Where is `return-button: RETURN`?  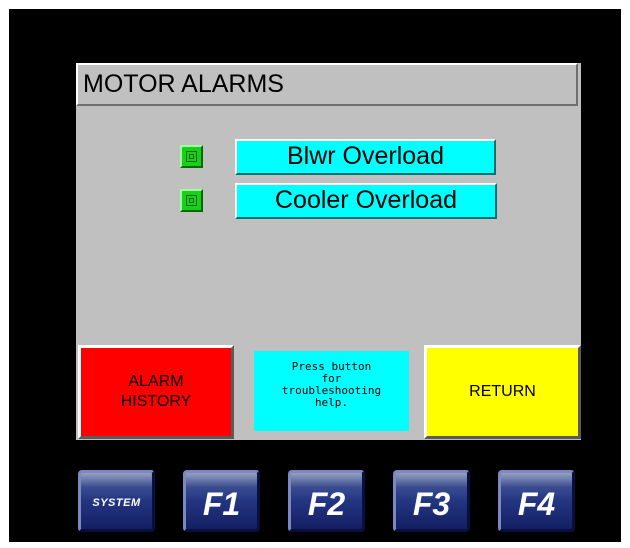 return-button: RETURN is located at coordinates (502, 392).